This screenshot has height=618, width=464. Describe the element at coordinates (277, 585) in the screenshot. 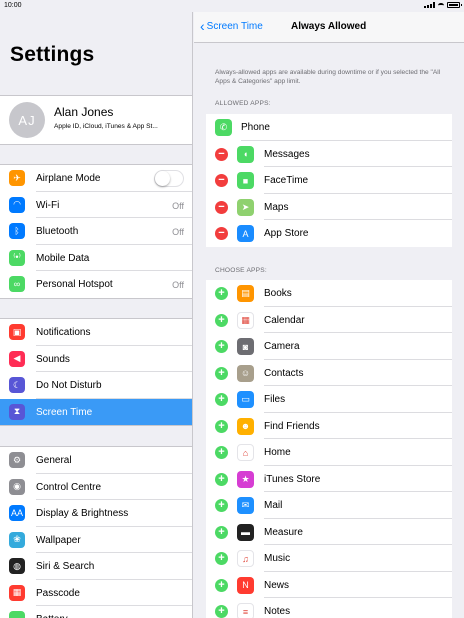

I see `app-label: News` at that location.